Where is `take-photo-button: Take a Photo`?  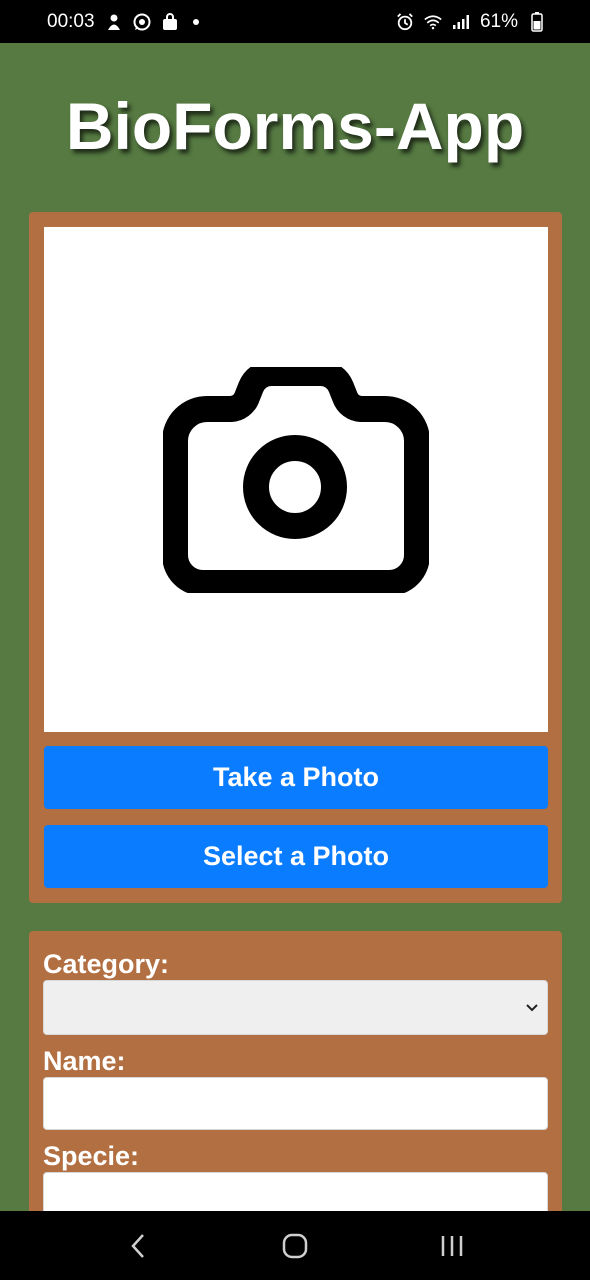 take-photo-button: Take a Photo is located at coordinates (296, 777).